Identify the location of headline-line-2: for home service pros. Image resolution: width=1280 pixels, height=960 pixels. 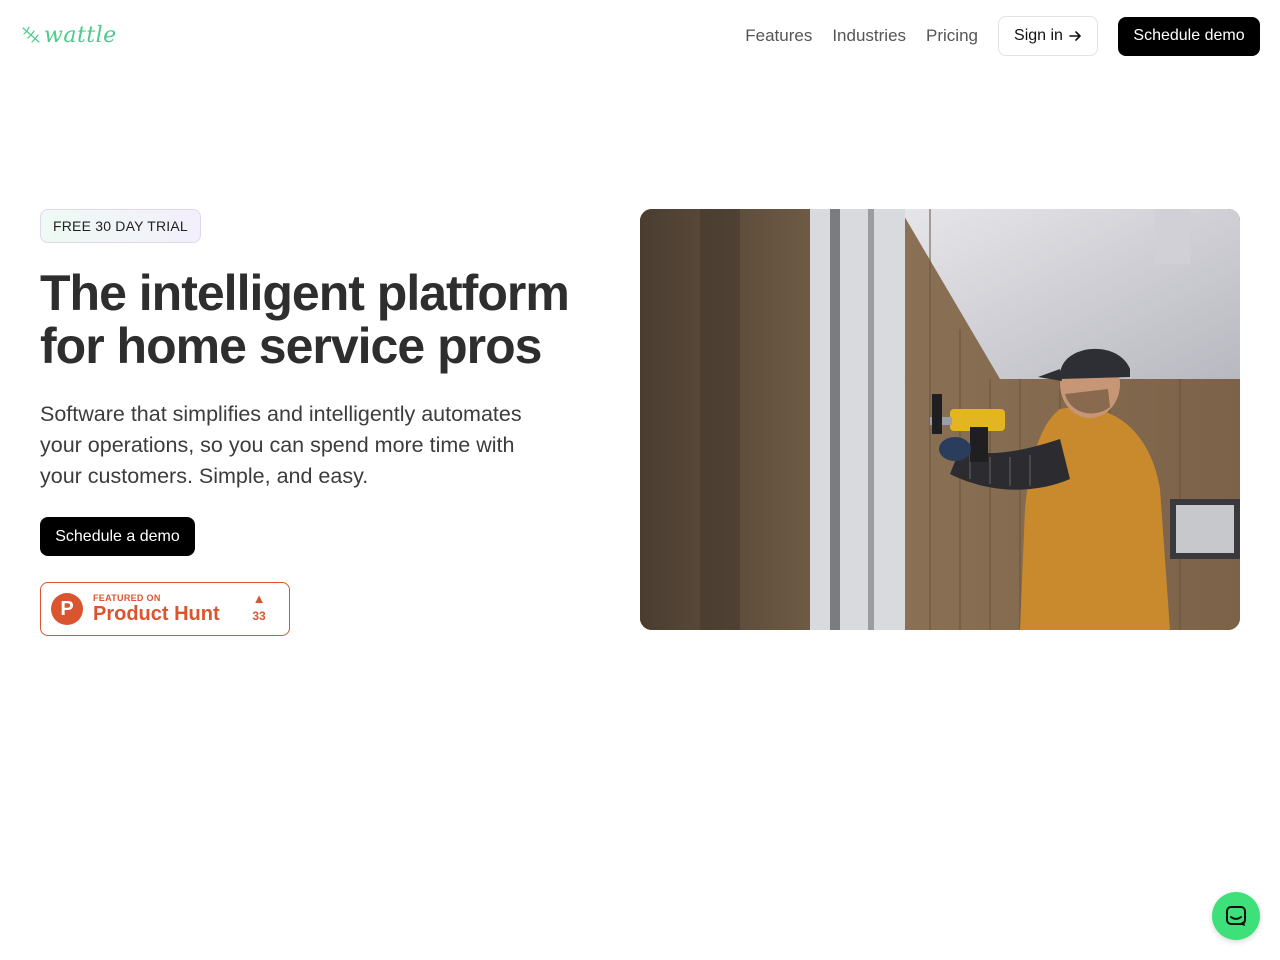
(291, 346).